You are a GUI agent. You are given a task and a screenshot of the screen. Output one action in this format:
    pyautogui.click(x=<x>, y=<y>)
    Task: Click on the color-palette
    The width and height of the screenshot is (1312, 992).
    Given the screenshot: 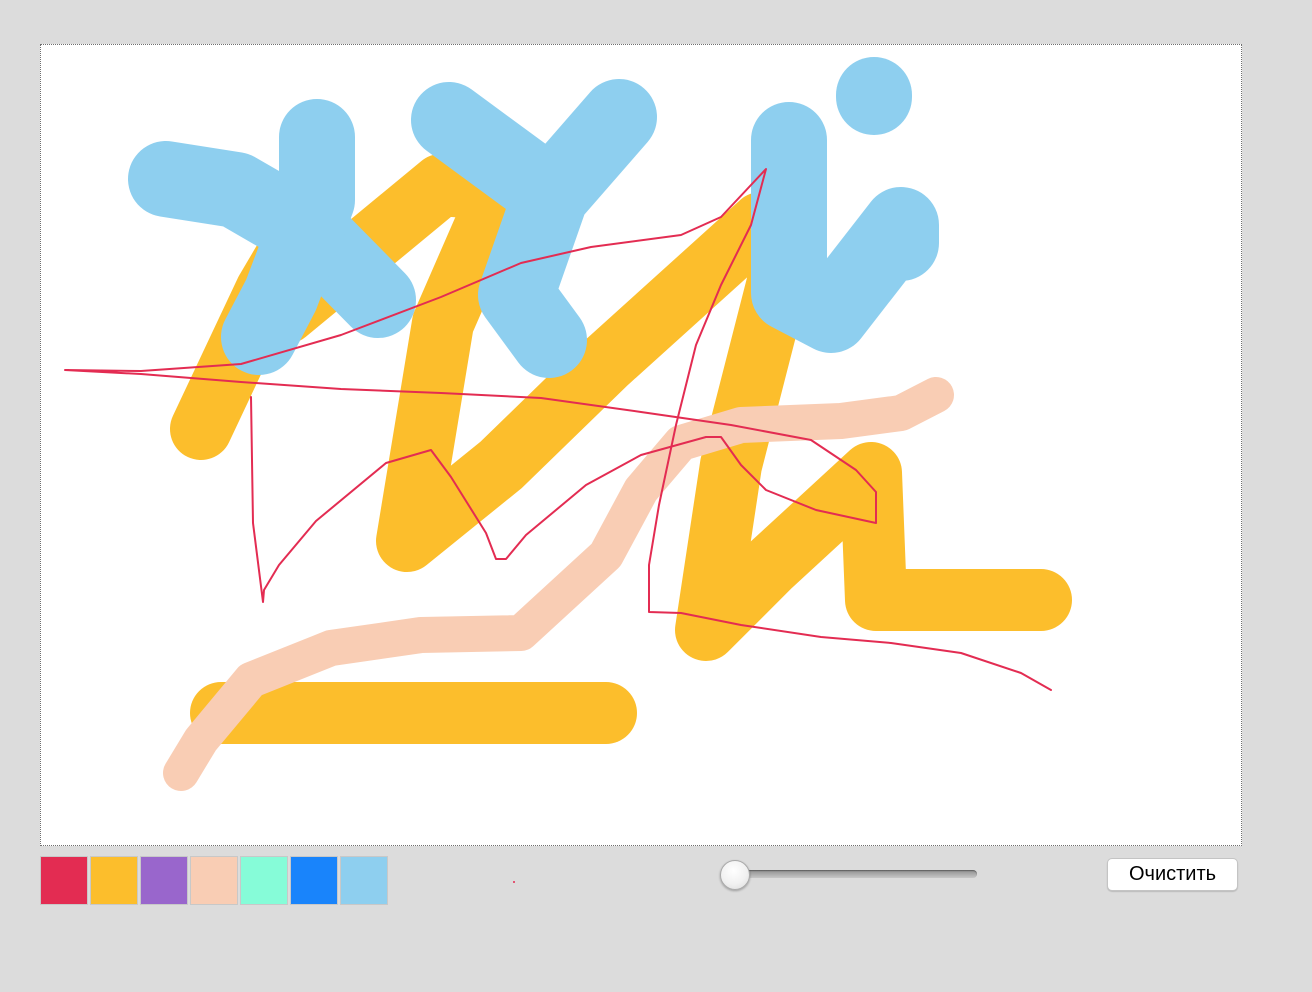 What is the action you would take?
    pyautogui.click(x=215, y=880)
    